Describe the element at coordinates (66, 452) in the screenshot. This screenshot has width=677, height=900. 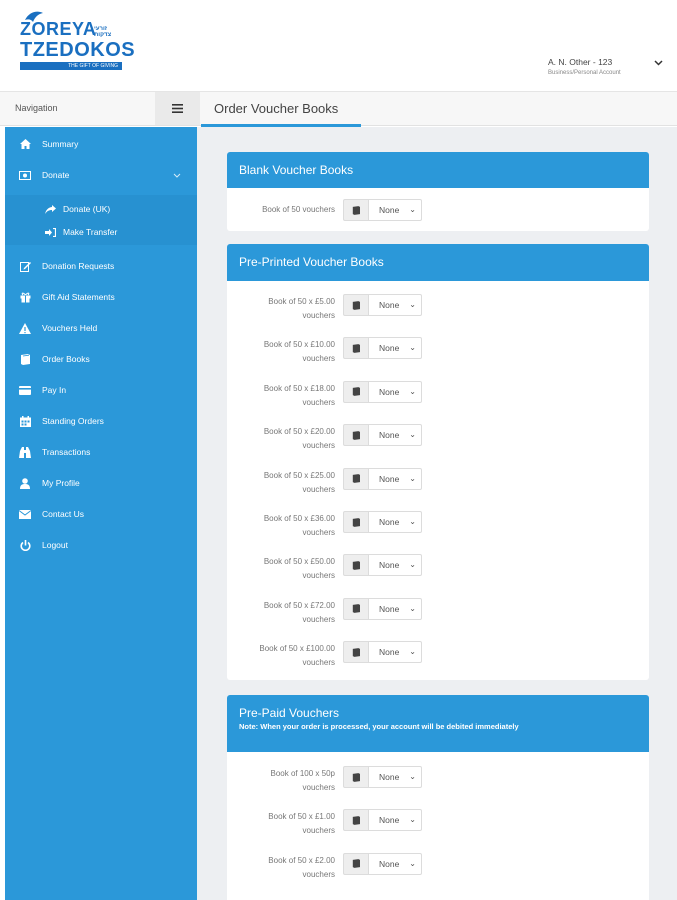
I see `sidebar-item-label: Transactions` at that location.